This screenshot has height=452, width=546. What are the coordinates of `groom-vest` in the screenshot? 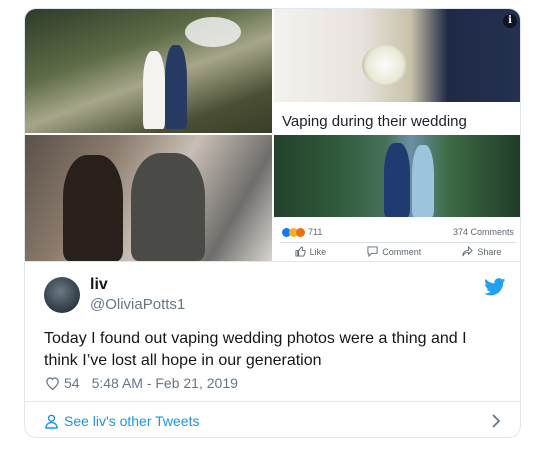 It's located at (168, 207).